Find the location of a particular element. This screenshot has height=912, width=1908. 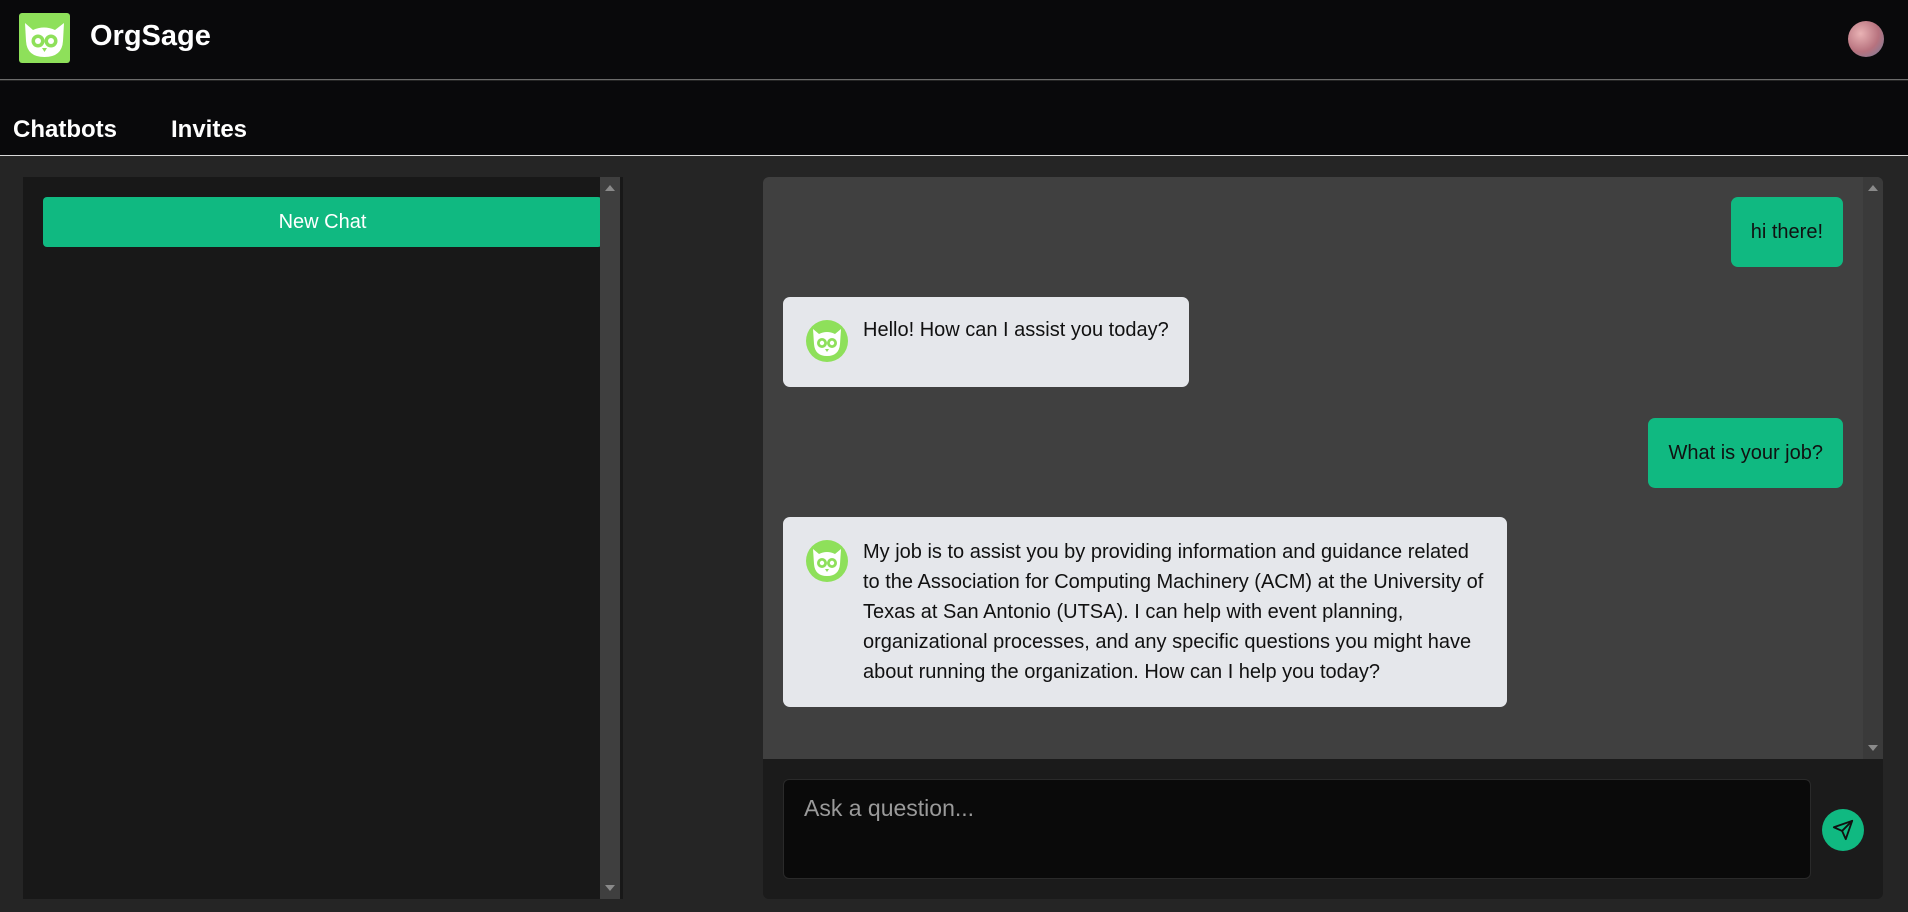

send-button is located at coordinates (1843, 830).